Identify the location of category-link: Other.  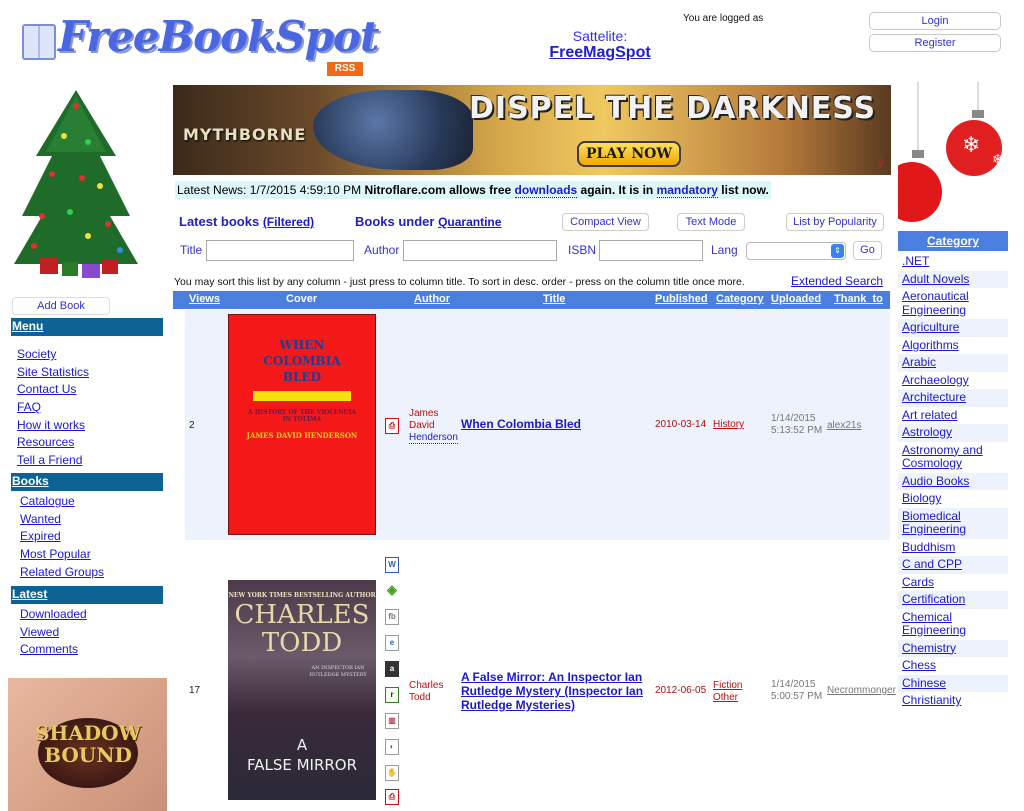
(727, 698).